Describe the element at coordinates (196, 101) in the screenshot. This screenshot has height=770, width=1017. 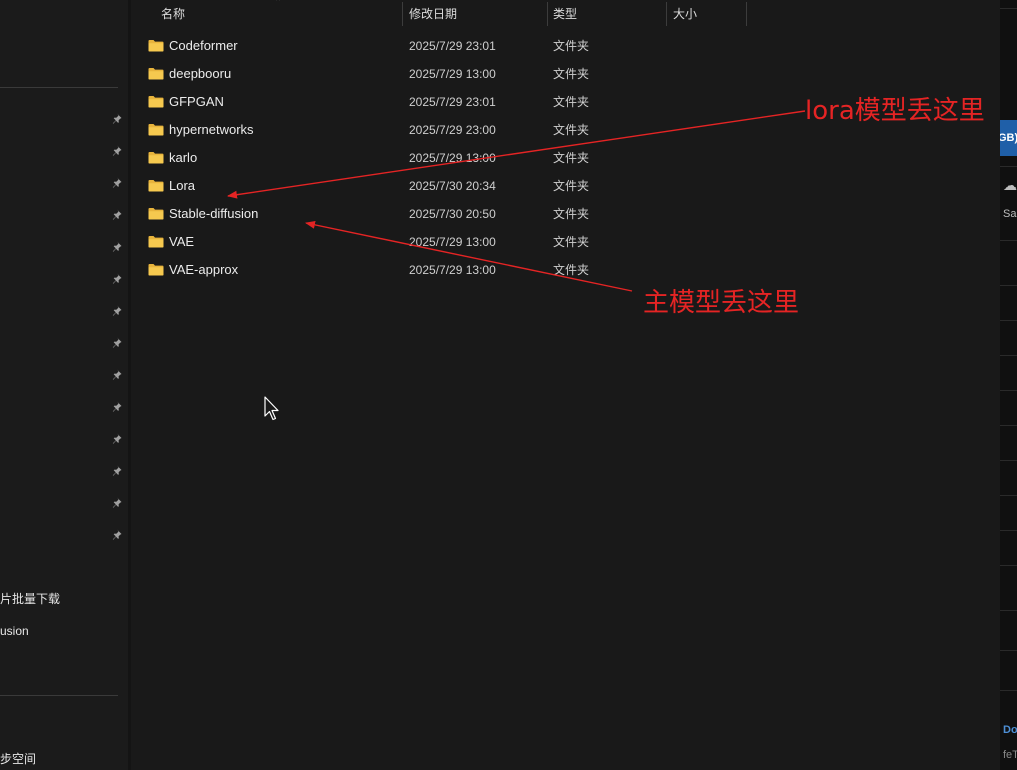
I see `file-name: GFPGAN` at that location.